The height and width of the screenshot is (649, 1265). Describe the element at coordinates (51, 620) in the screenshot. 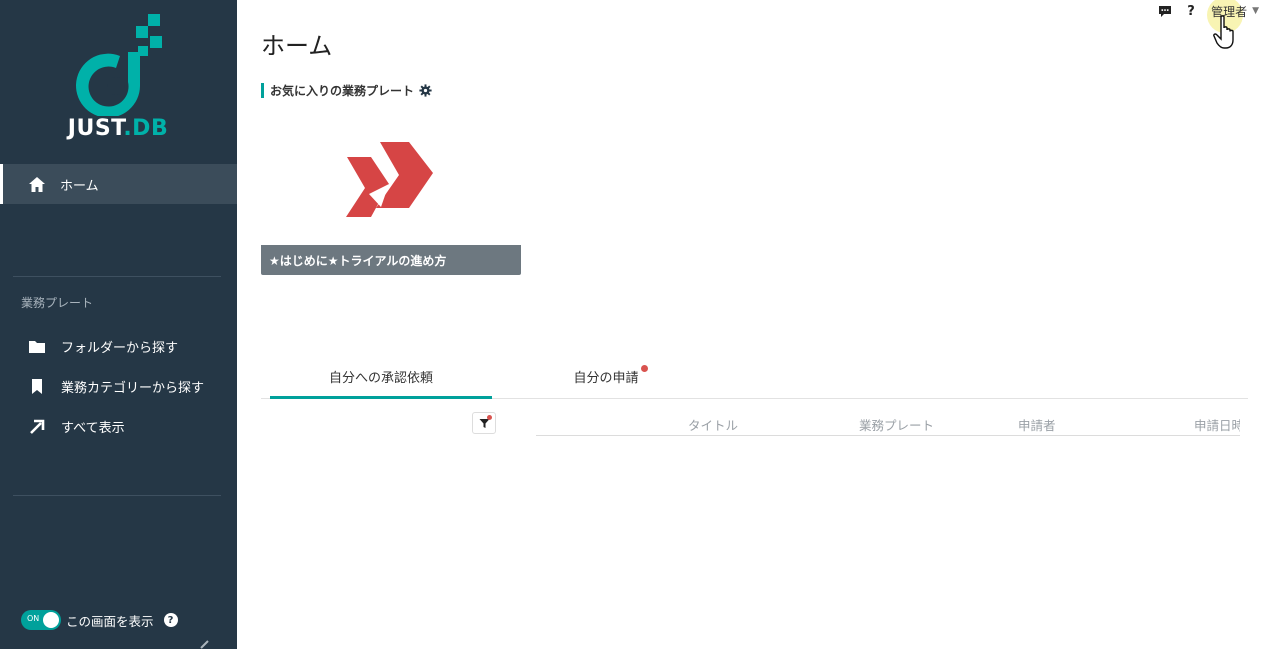

I see `toggle-knob` at that location.